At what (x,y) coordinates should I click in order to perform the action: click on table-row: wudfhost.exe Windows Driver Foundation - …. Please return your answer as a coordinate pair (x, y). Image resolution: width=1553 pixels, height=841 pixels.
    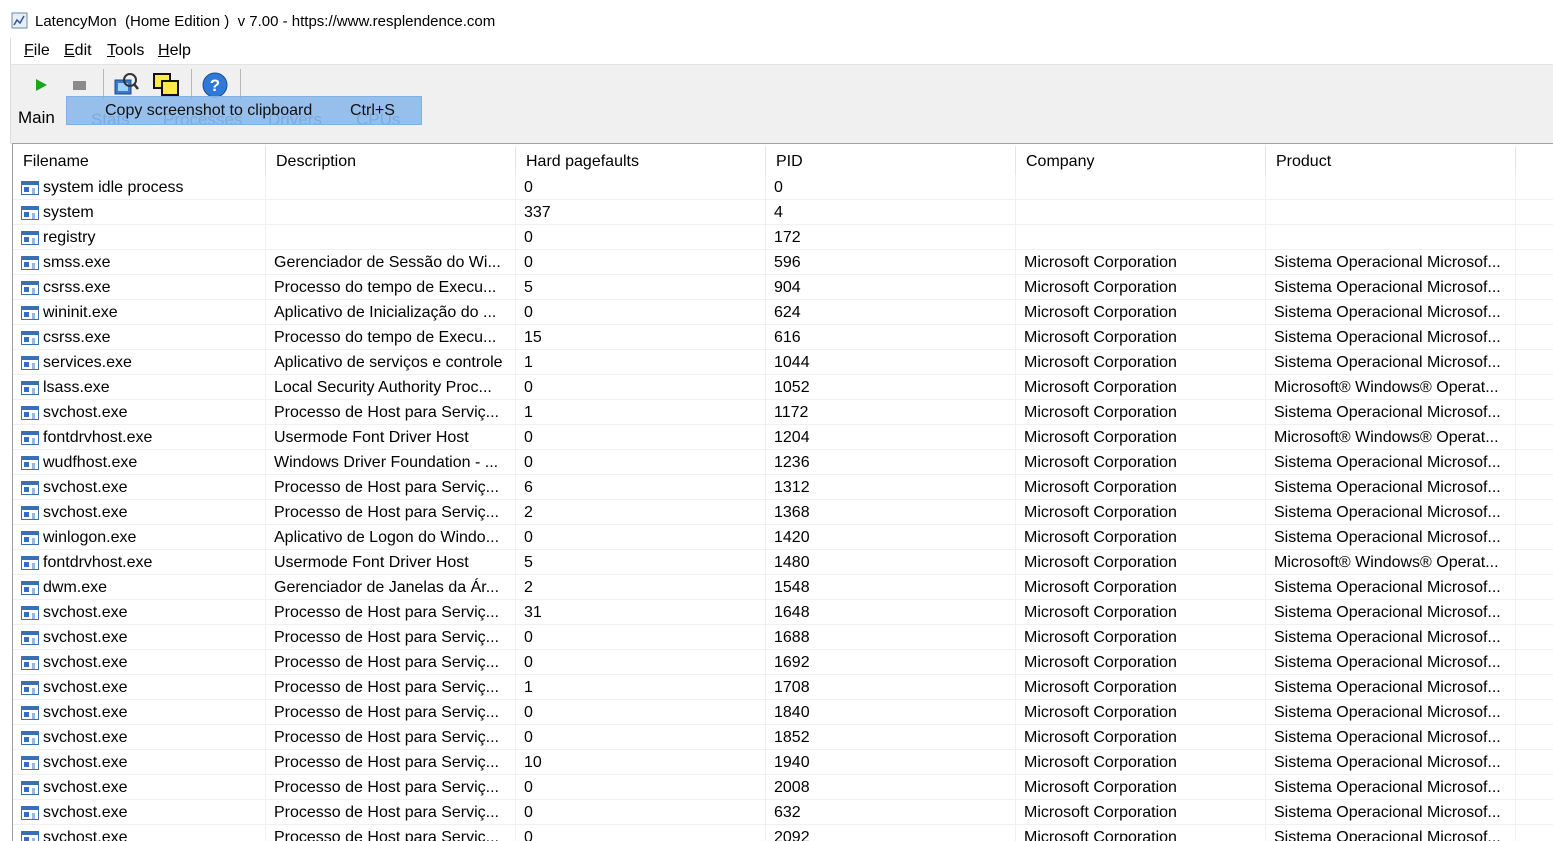
    Looking at the image, I should click on (783, 462).